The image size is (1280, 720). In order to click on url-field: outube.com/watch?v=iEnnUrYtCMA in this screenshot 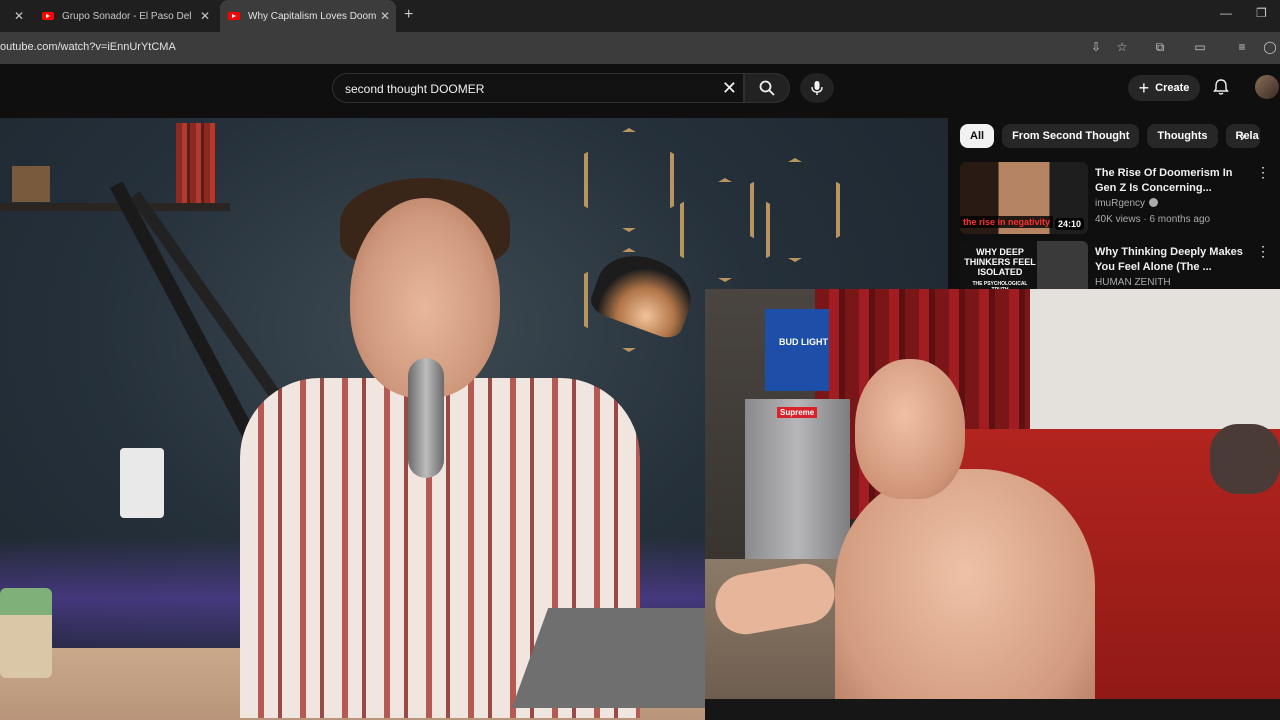, I will do `click(88, 47)`.